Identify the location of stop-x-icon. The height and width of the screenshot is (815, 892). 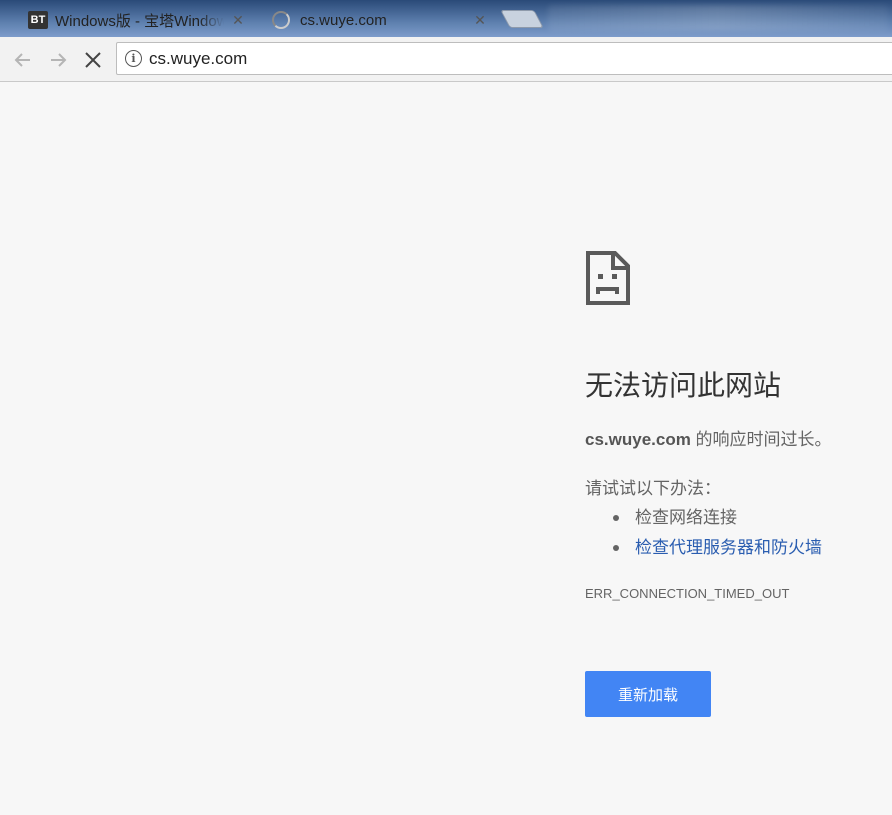
(93, 60).